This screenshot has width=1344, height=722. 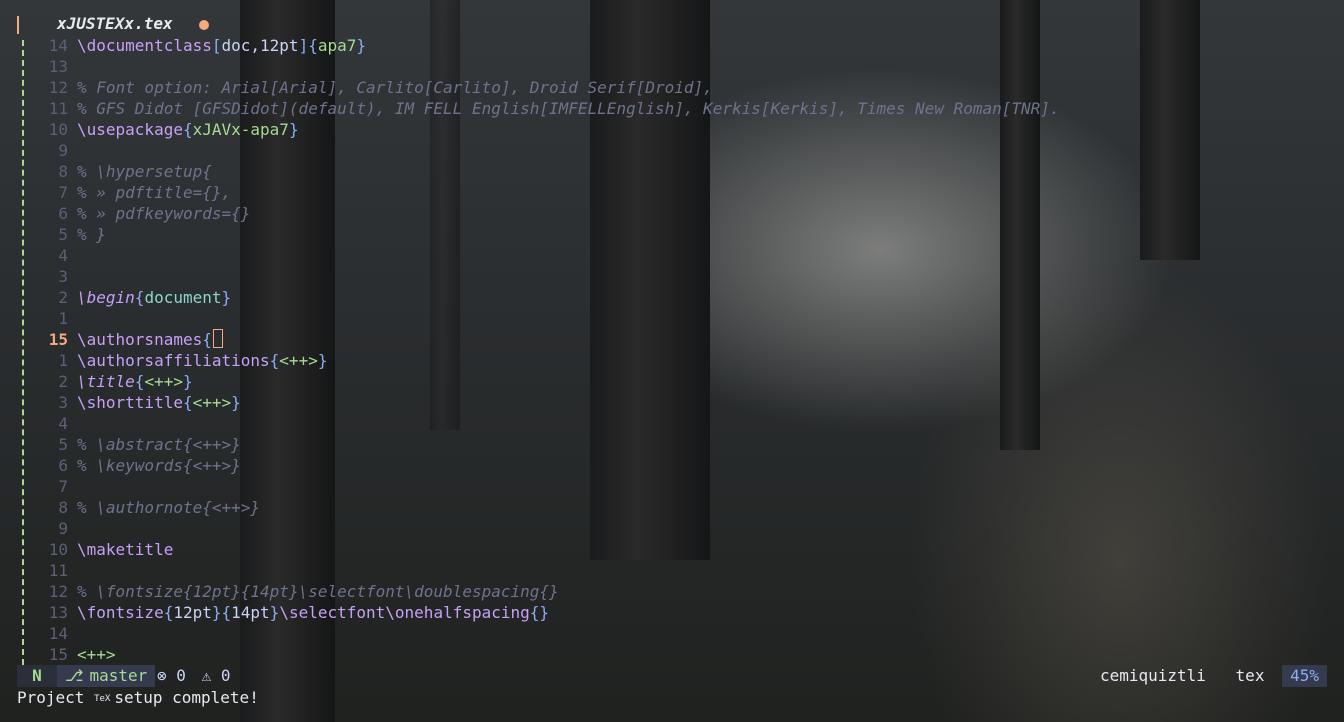 I want to click on line-text: <++>, so click(x=96, y=654).